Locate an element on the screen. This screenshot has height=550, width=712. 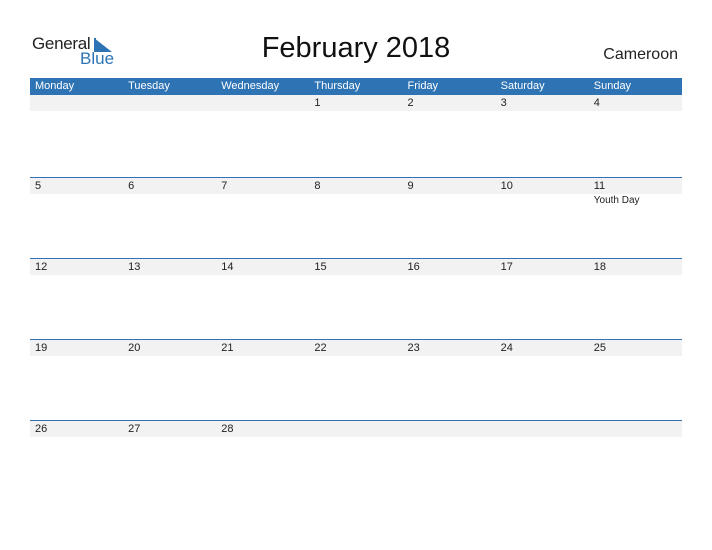
day-number-row: 1 2 3 4 is located at coordinates (356, 103).